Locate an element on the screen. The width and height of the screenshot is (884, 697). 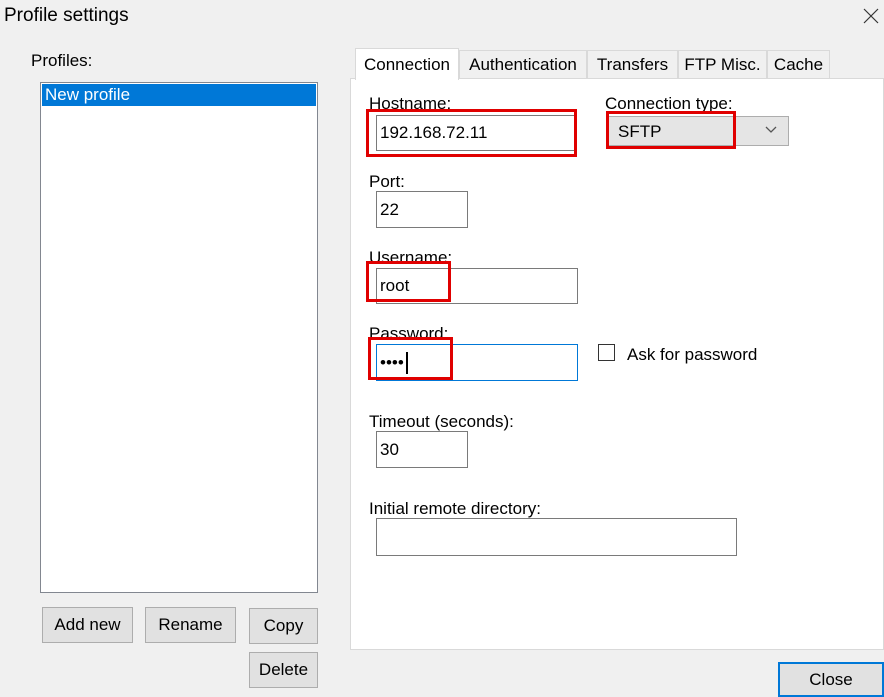
timeout-input: 30 is located at coordinates (422, 449).